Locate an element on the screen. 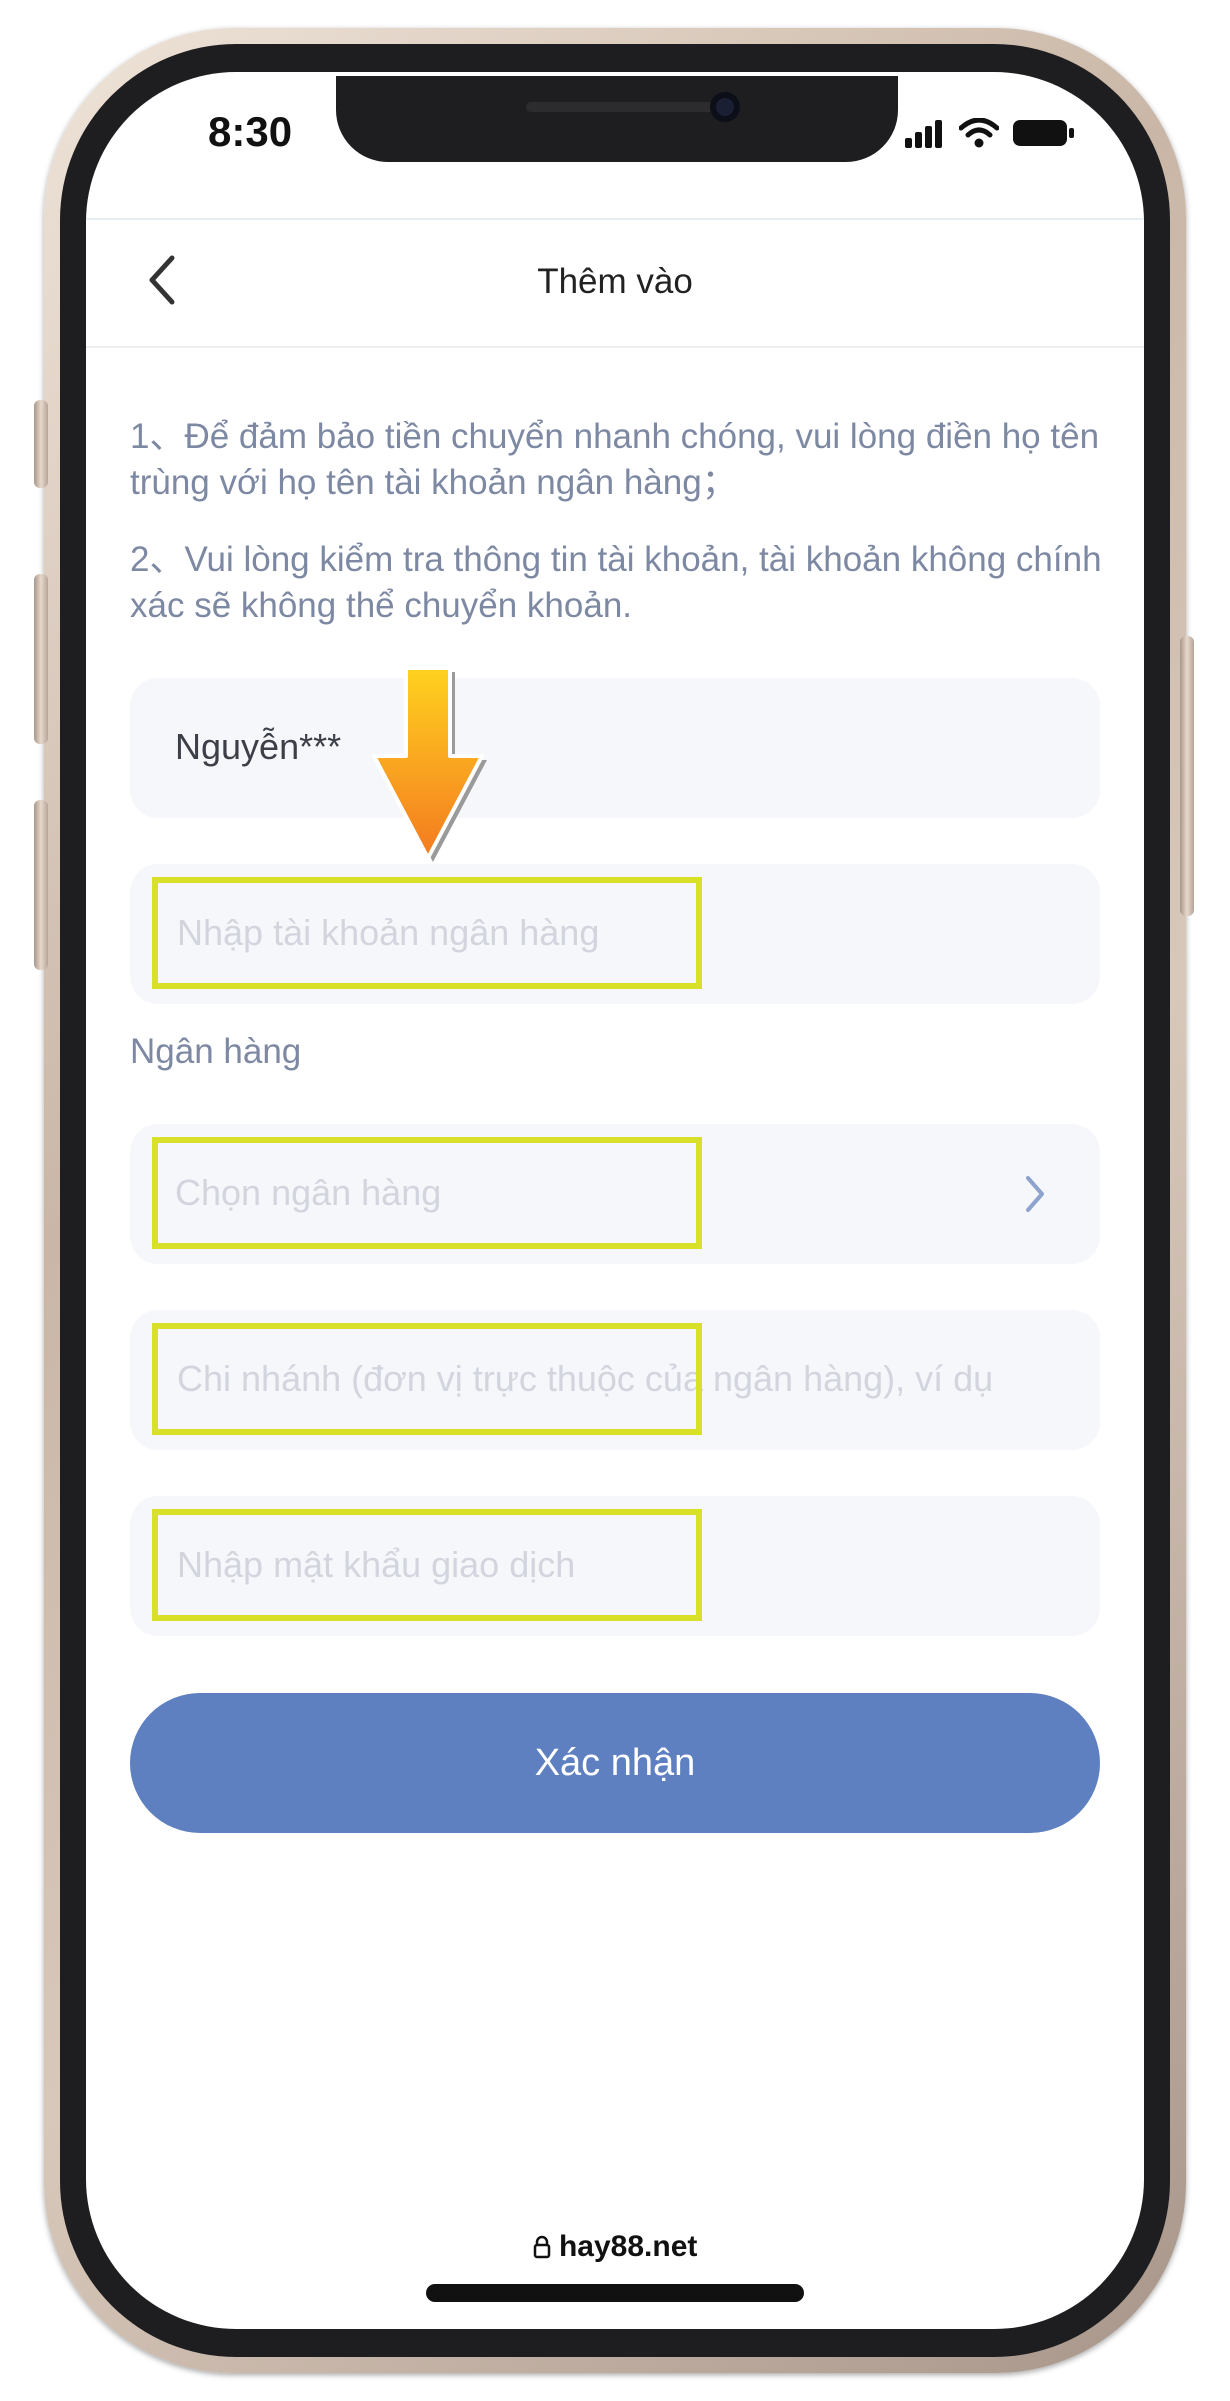 The image size is (1230, 2401). lock-icon is located at coordinates (541, 2247).